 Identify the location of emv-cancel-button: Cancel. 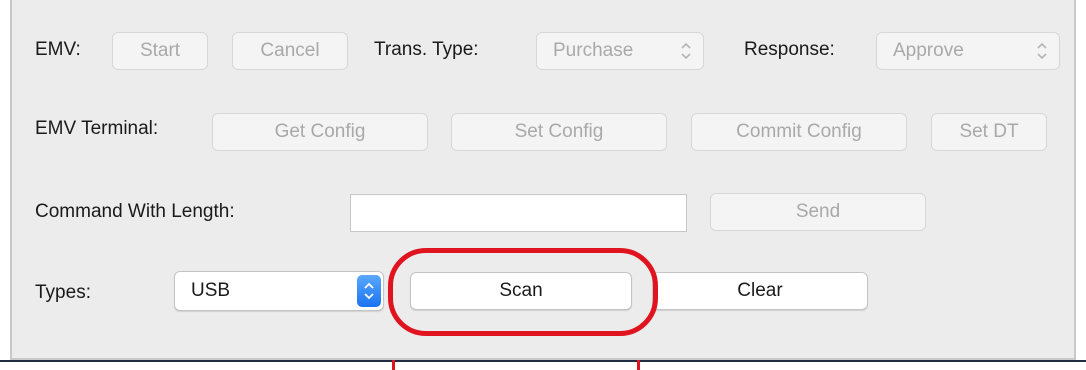
(290, 51).